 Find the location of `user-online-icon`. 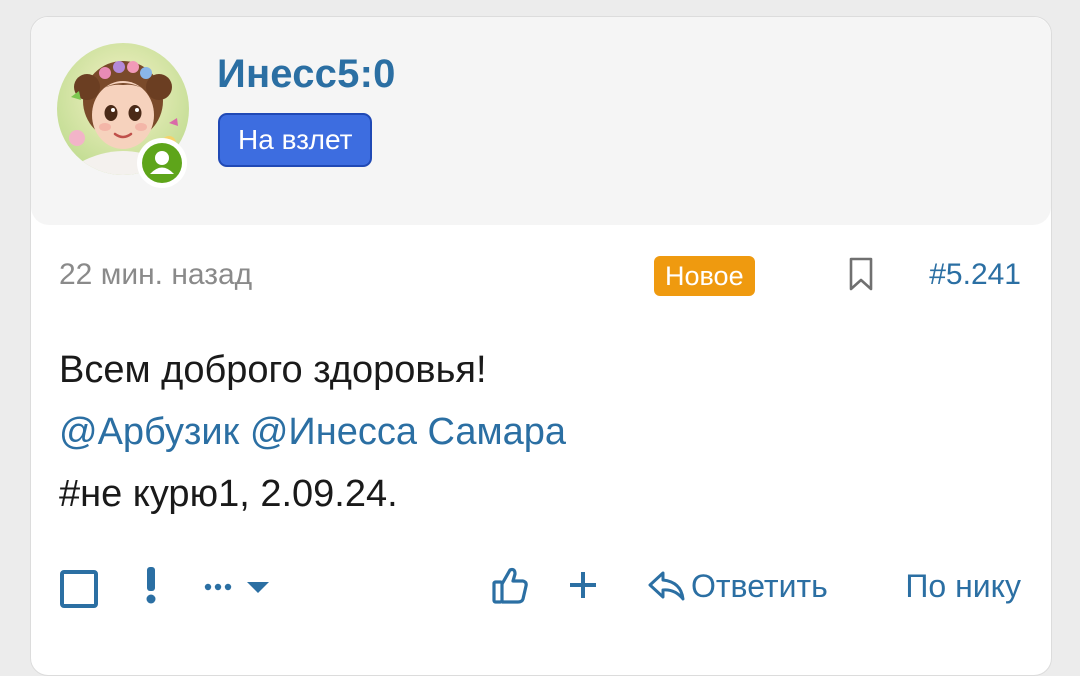

user-online-icon is located at coordinates (162, 163).